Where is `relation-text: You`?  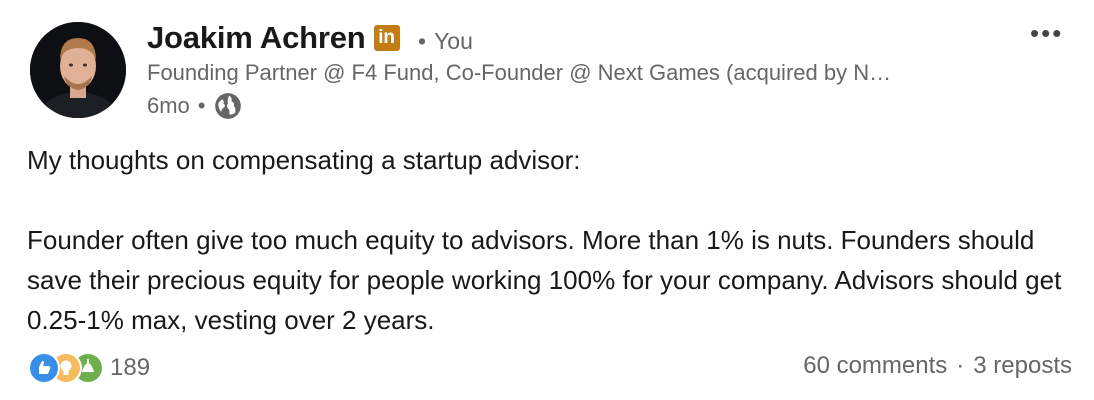 relation-text: You is located at coordinates (453, 41).